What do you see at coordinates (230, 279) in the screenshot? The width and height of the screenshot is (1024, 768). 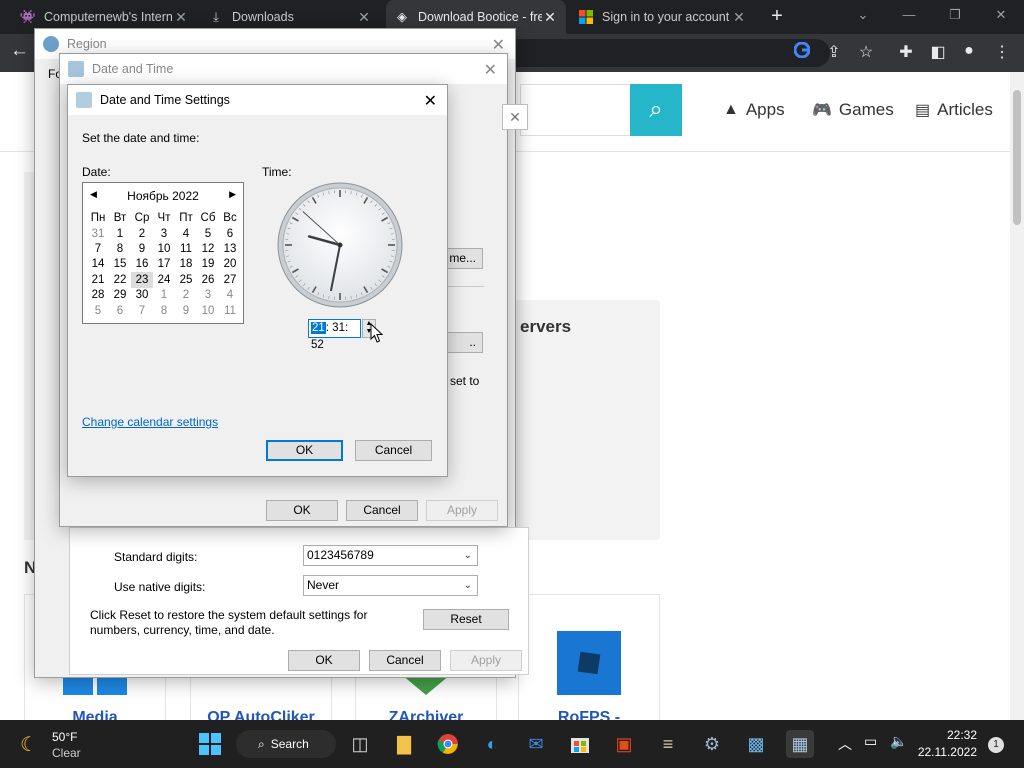 I see `calendar-day: 27` at bounding box center [230, 279].